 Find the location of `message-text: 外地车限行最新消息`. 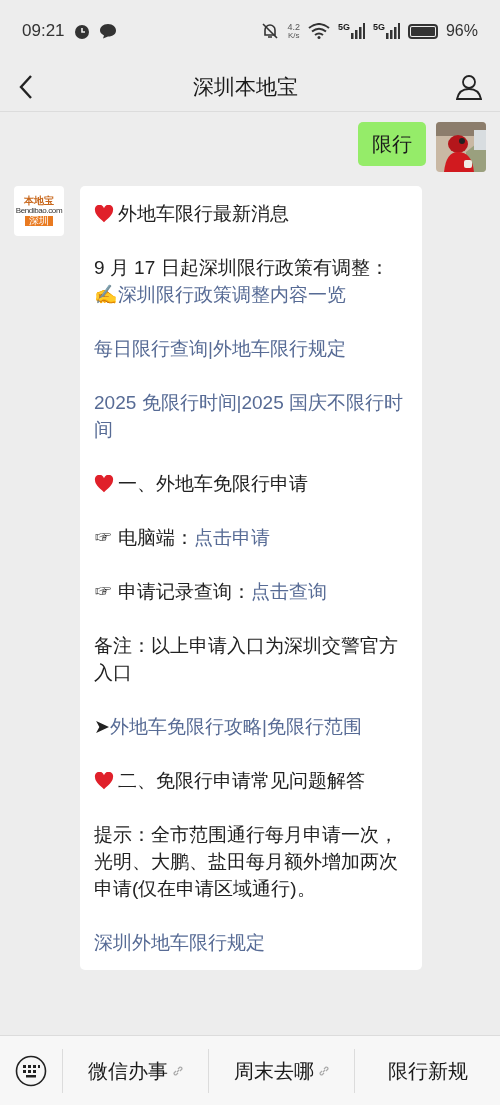

message-text: 外地车限行最新消息 is located at coordinates (203, 214).